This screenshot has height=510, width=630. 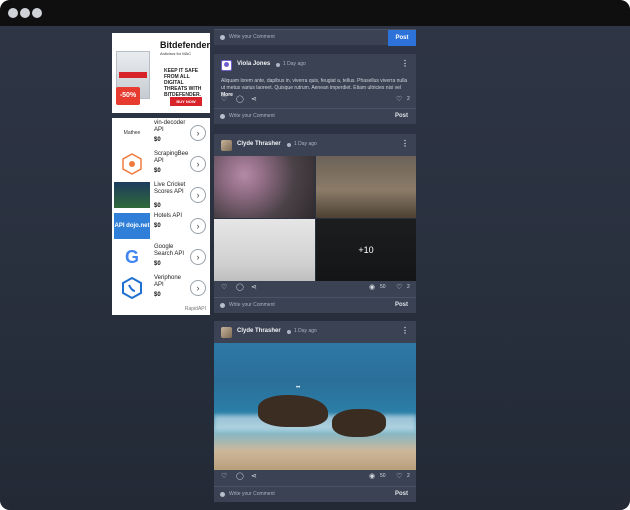 I want to click on ad-item-vin-decoder: Mathee vin-decoder API $0 ›, so click(x=161, y=133).